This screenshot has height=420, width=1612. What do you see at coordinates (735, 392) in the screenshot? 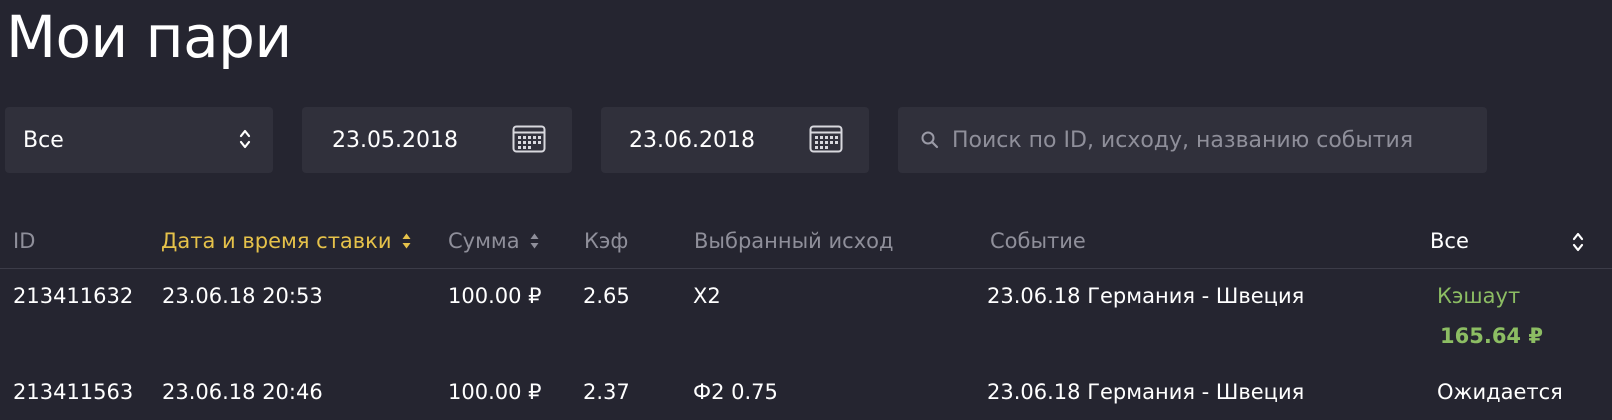
I see `bet-outcome: Ф2 0.75` at bounding box center [735, 392].